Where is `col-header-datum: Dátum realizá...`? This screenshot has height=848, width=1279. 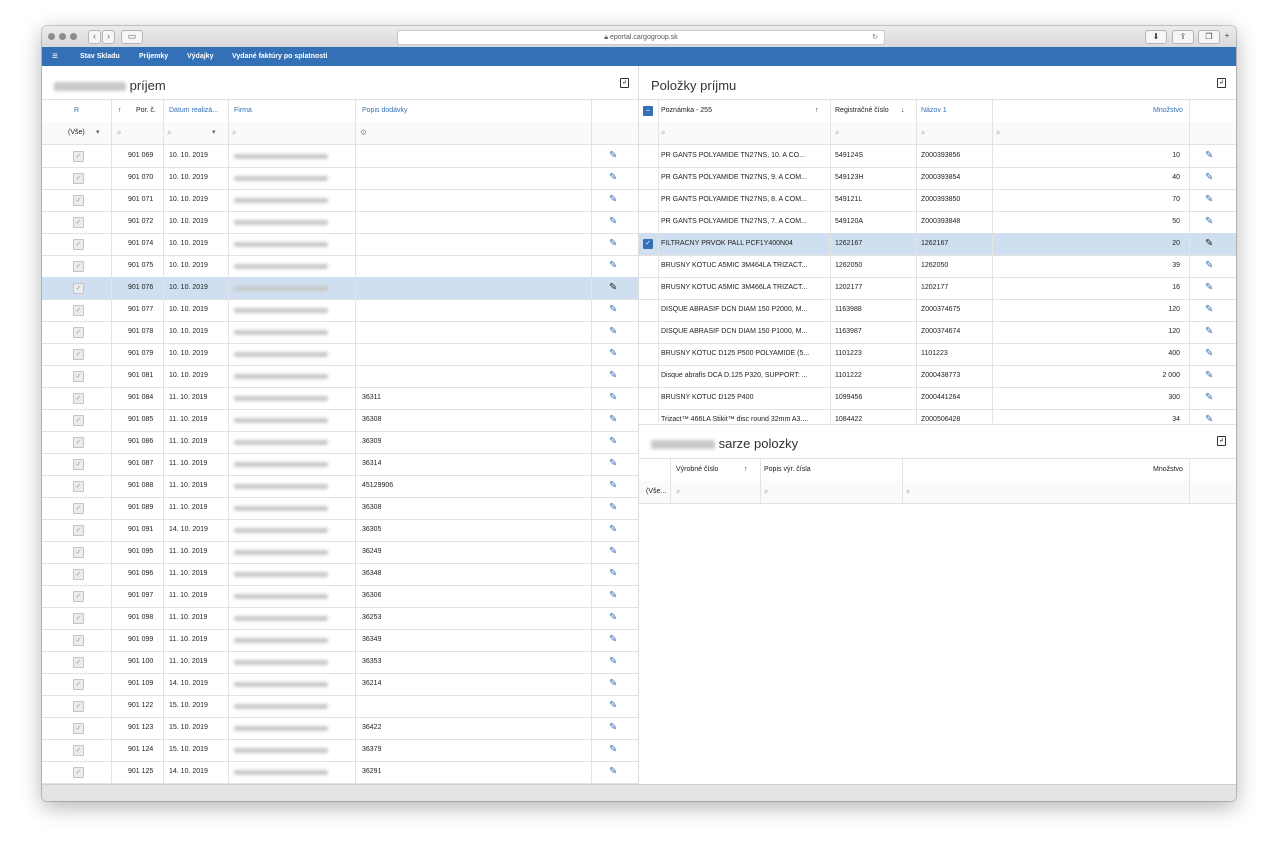
col-header-datum: Dátum realizá... is located at coordinates (193, 111).